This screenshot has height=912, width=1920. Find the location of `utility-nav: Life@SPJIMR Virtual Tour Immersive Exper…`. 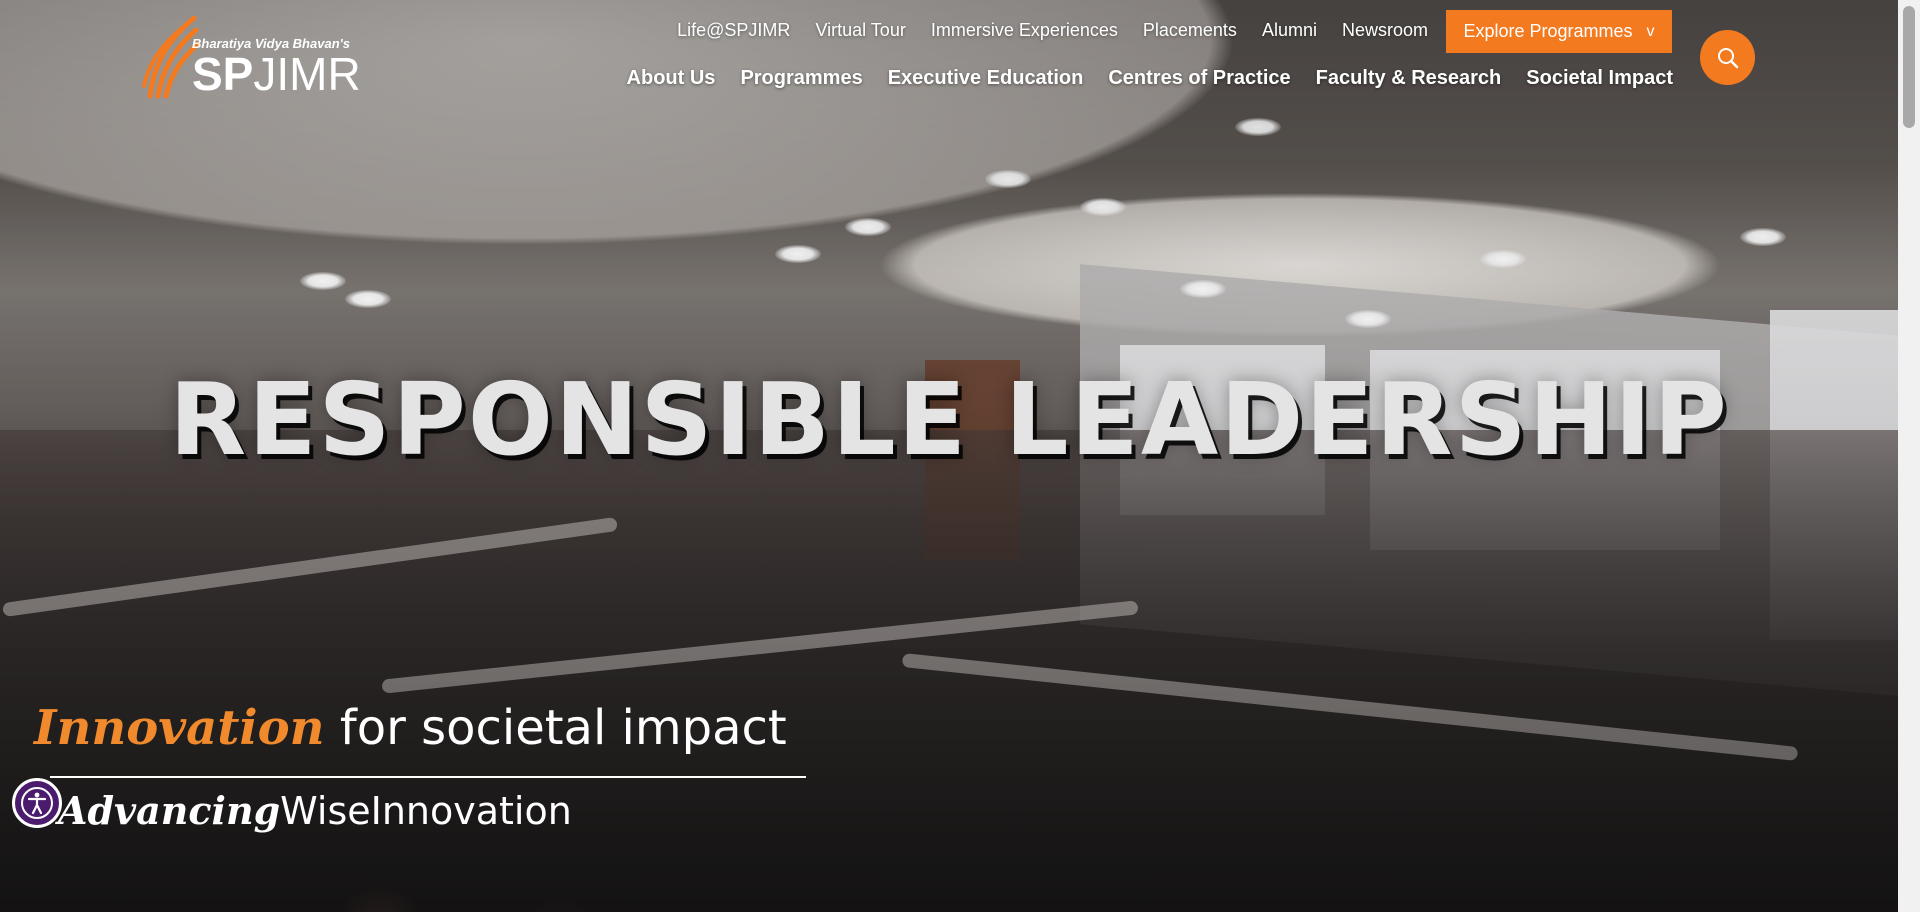

utility-nav: Life@SPJIMR Virtual Tour Immersive Exper… is located at coordinates (1040, 30).